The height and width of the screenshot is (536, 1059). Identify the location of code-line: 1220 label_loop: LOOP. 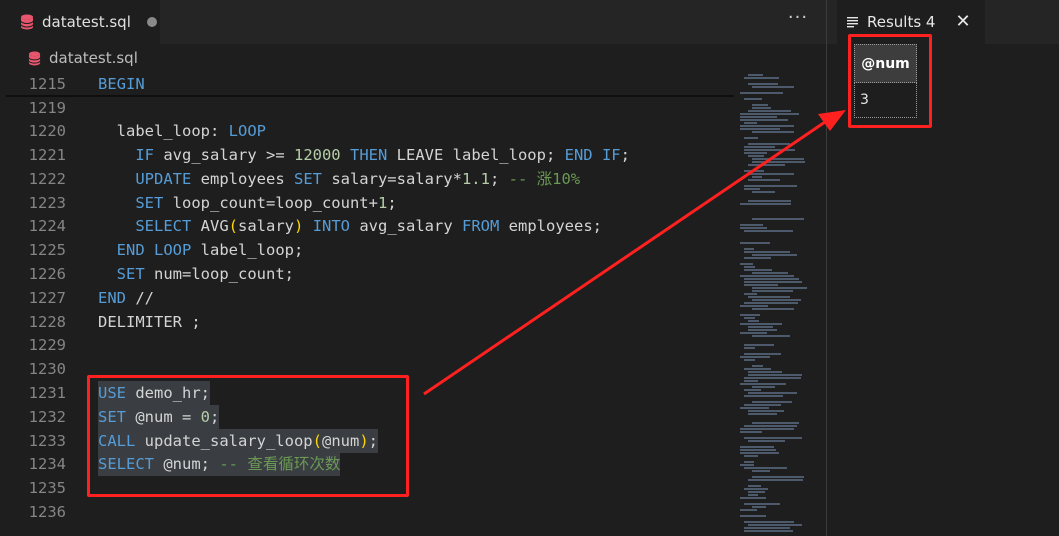
(367, 131).